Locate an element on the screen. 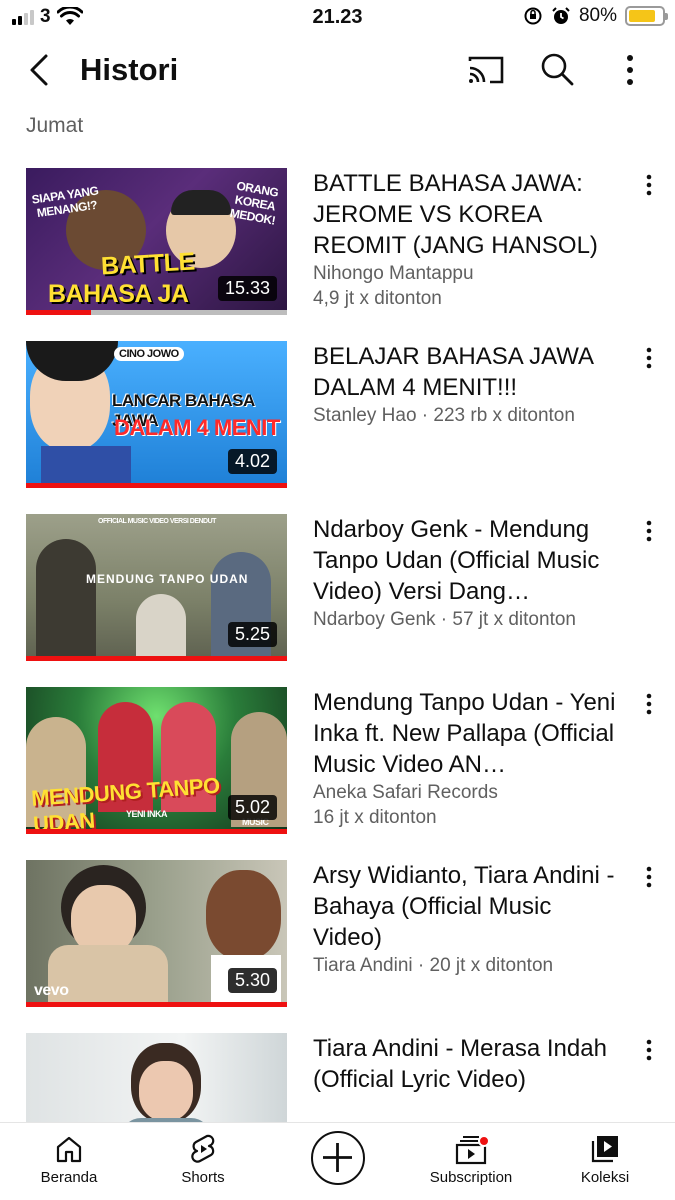 Image resolution: width=675 pixels, height=1200 pixels. nav-label: Subscription is located at coordinates (471, 1177).